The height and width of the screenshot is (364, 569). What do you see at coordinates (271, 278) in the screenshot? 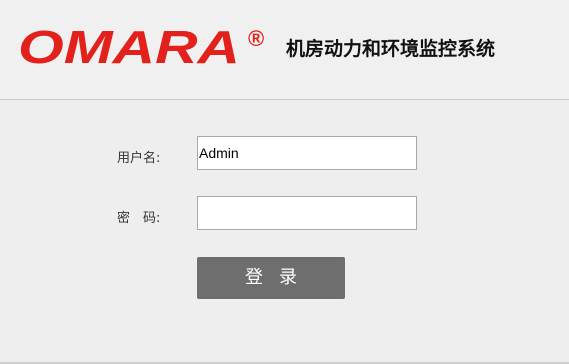
I see `login-button: 登录` at bounding box center [271, 278].